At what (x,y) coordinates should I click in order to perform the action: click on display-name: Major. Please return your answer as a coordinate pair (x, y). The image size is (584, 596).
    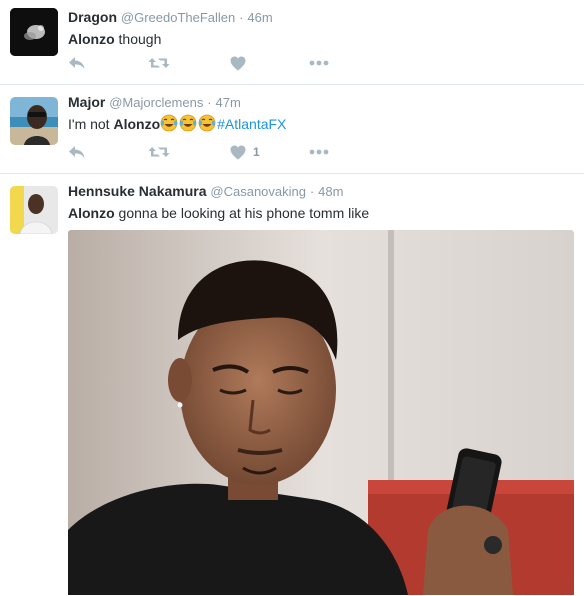
    Looking at the image, I should click on (86, 102).